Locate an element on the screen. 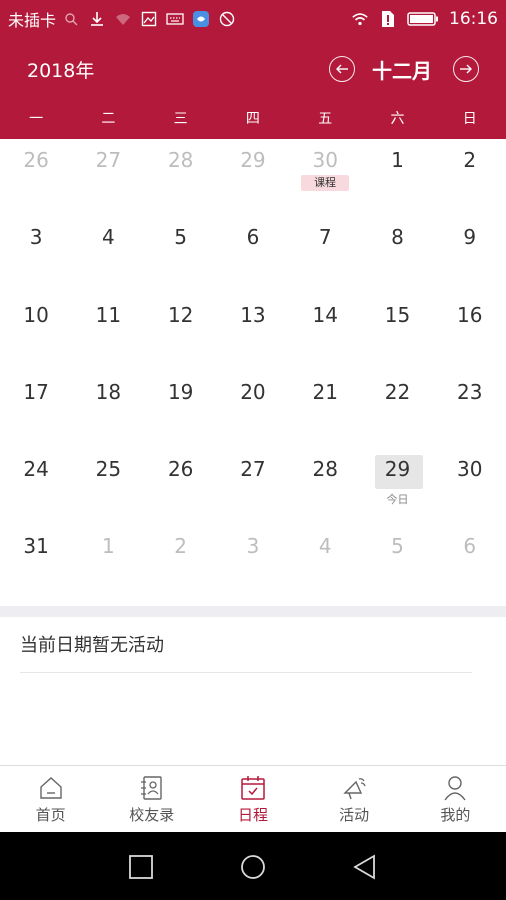 The width and height of the screenshot is (506, 900). calendar-day: 7 is located at coordinates (325, 254).